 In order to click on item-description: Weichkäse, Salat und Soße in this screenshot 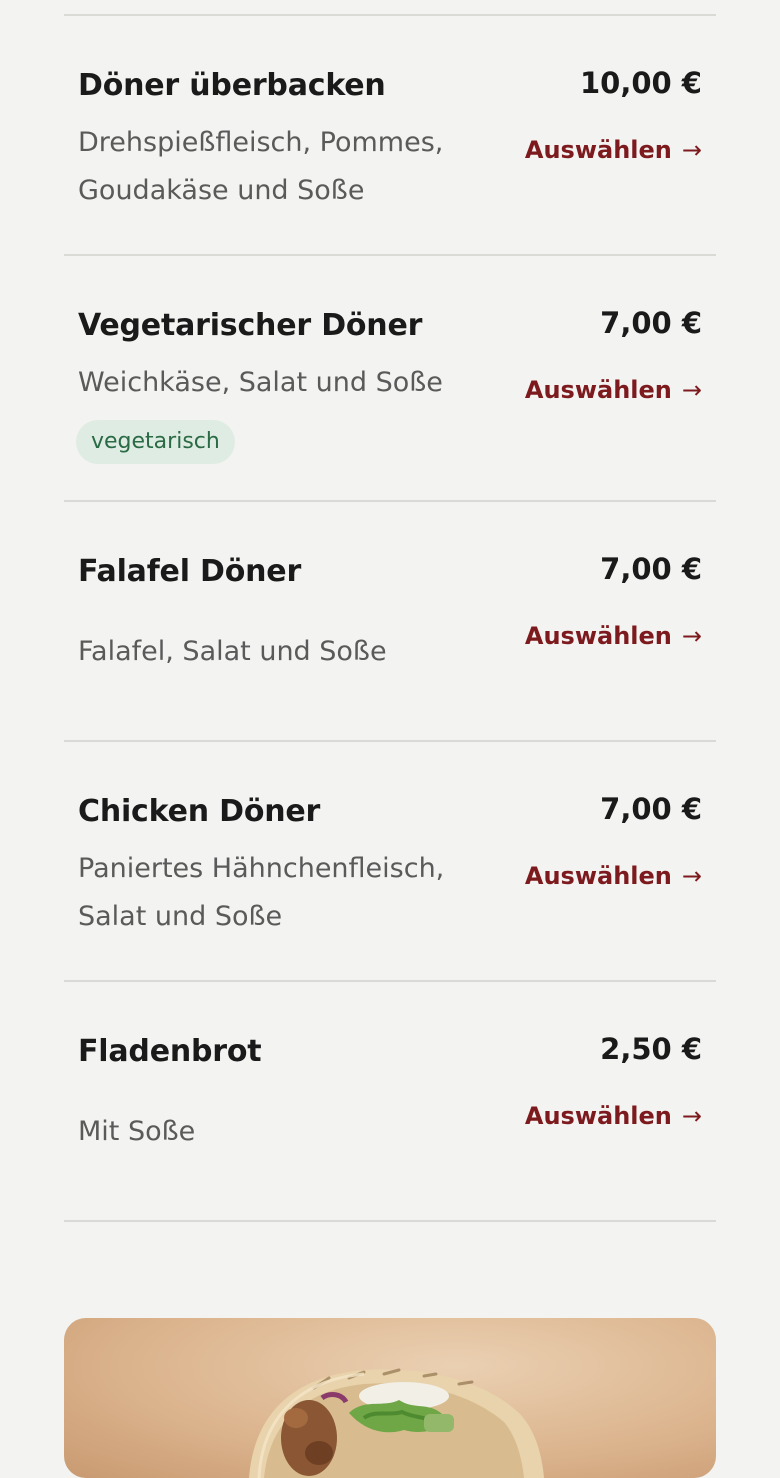, I will do `click(260, 382)`.